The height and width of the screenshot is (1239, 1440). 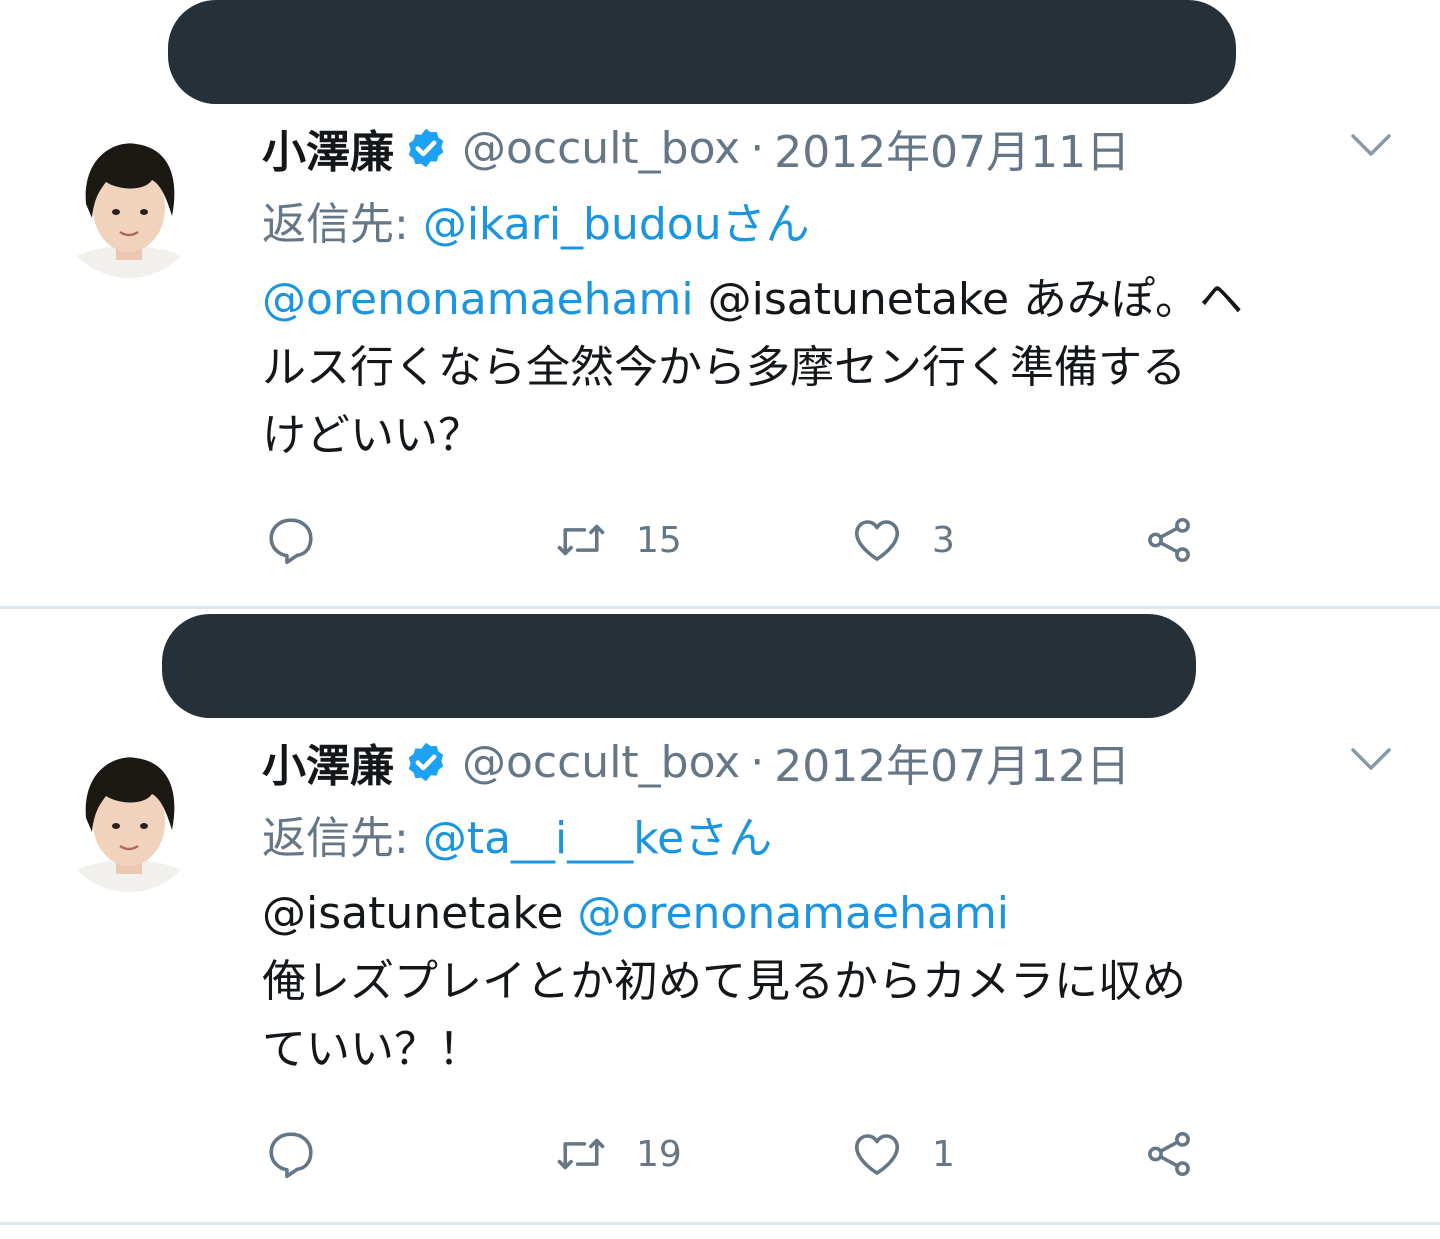 I want to click on tweet-date: 2012年07月12日, so click(x=952, y=762).